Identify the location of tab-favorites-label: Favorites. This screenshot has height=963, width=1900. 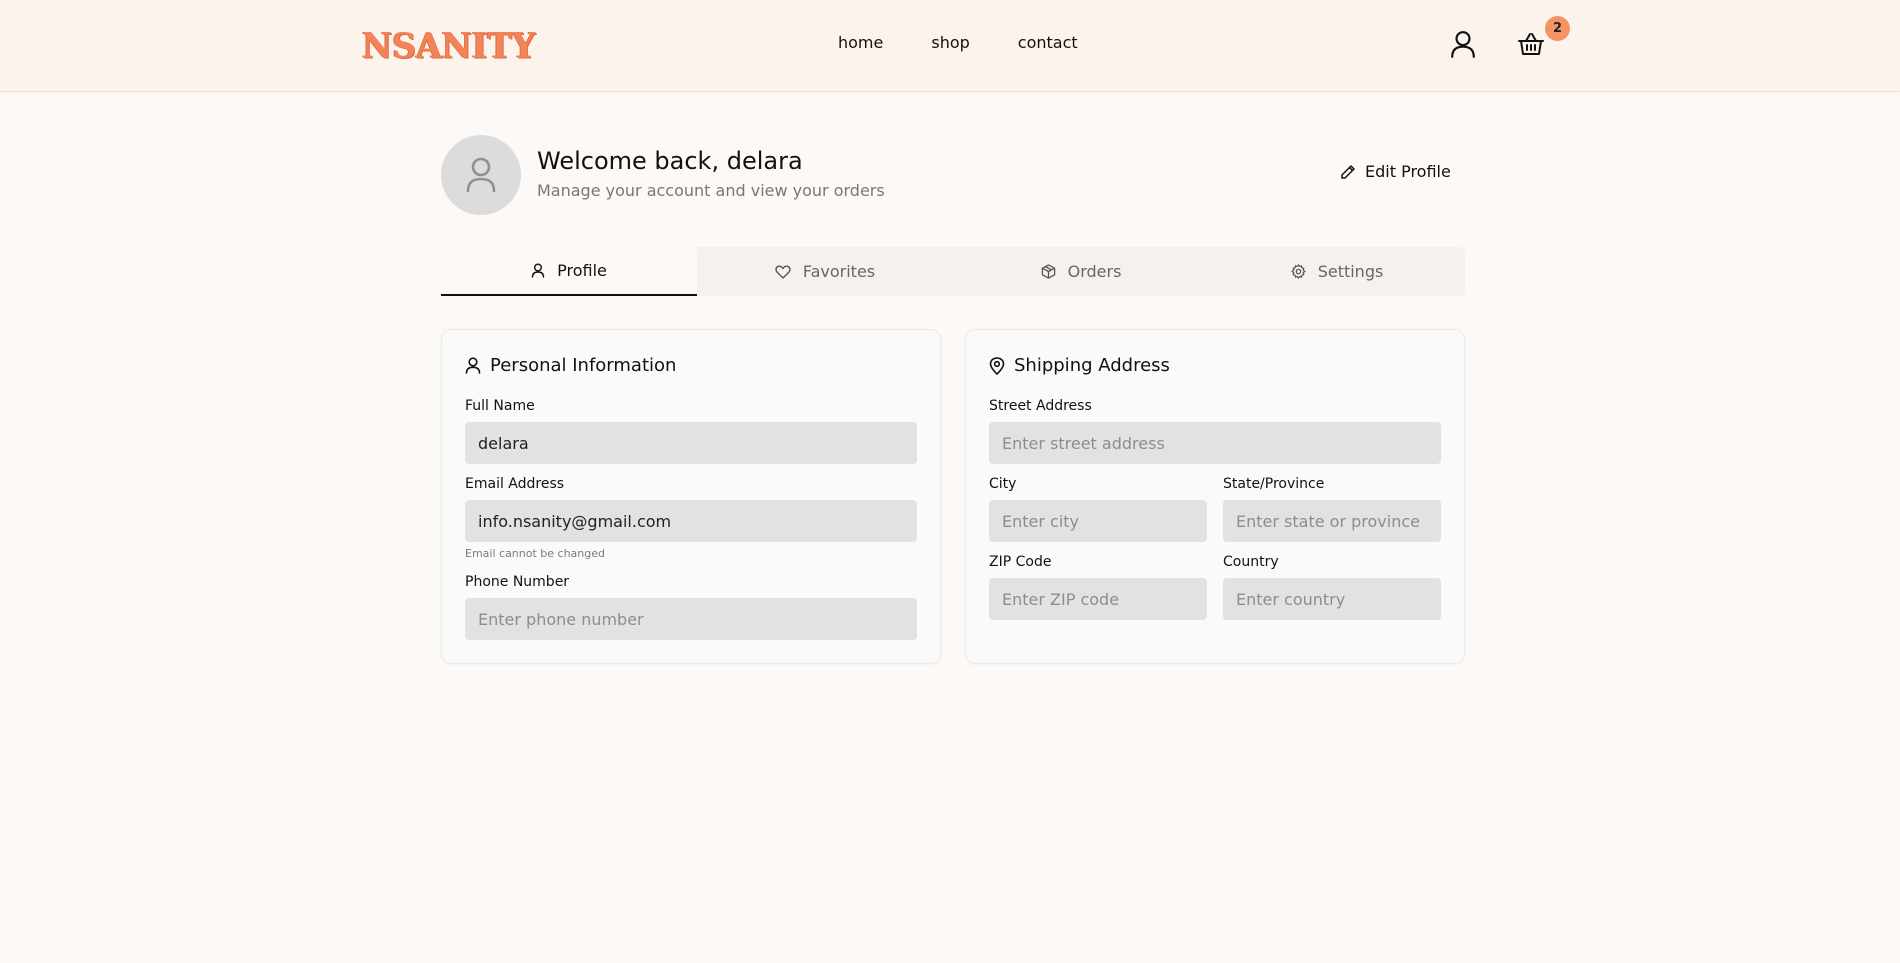
(839, 271).